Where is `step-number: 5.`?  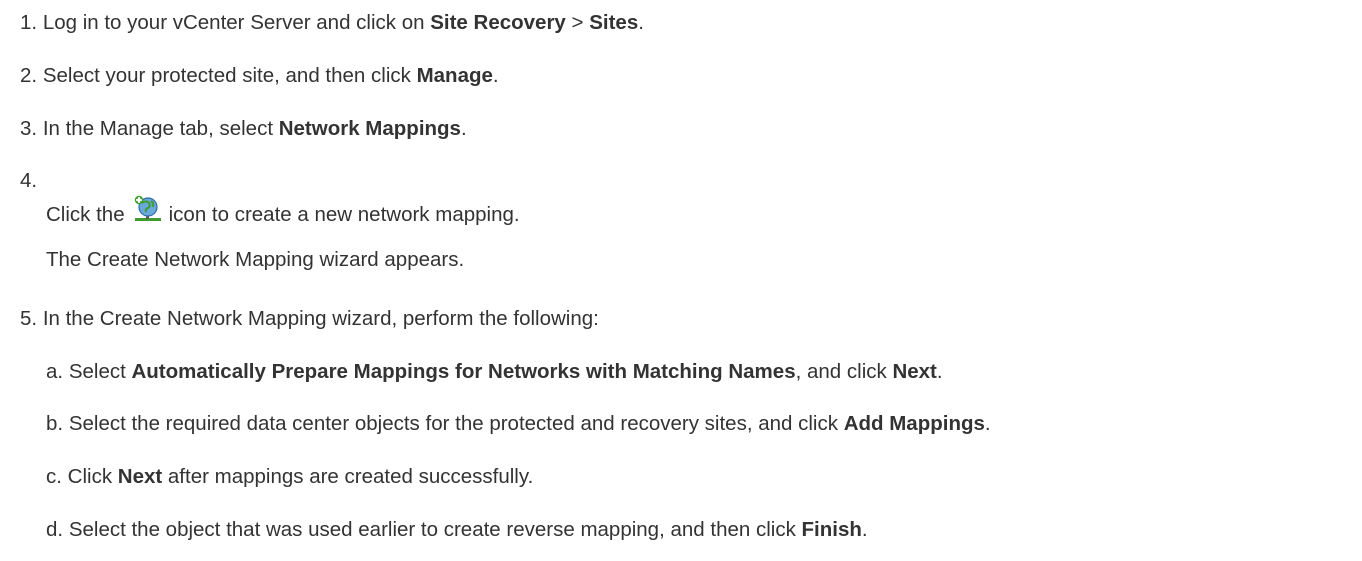
step-number: 5. is located at coordinates (29, 318).